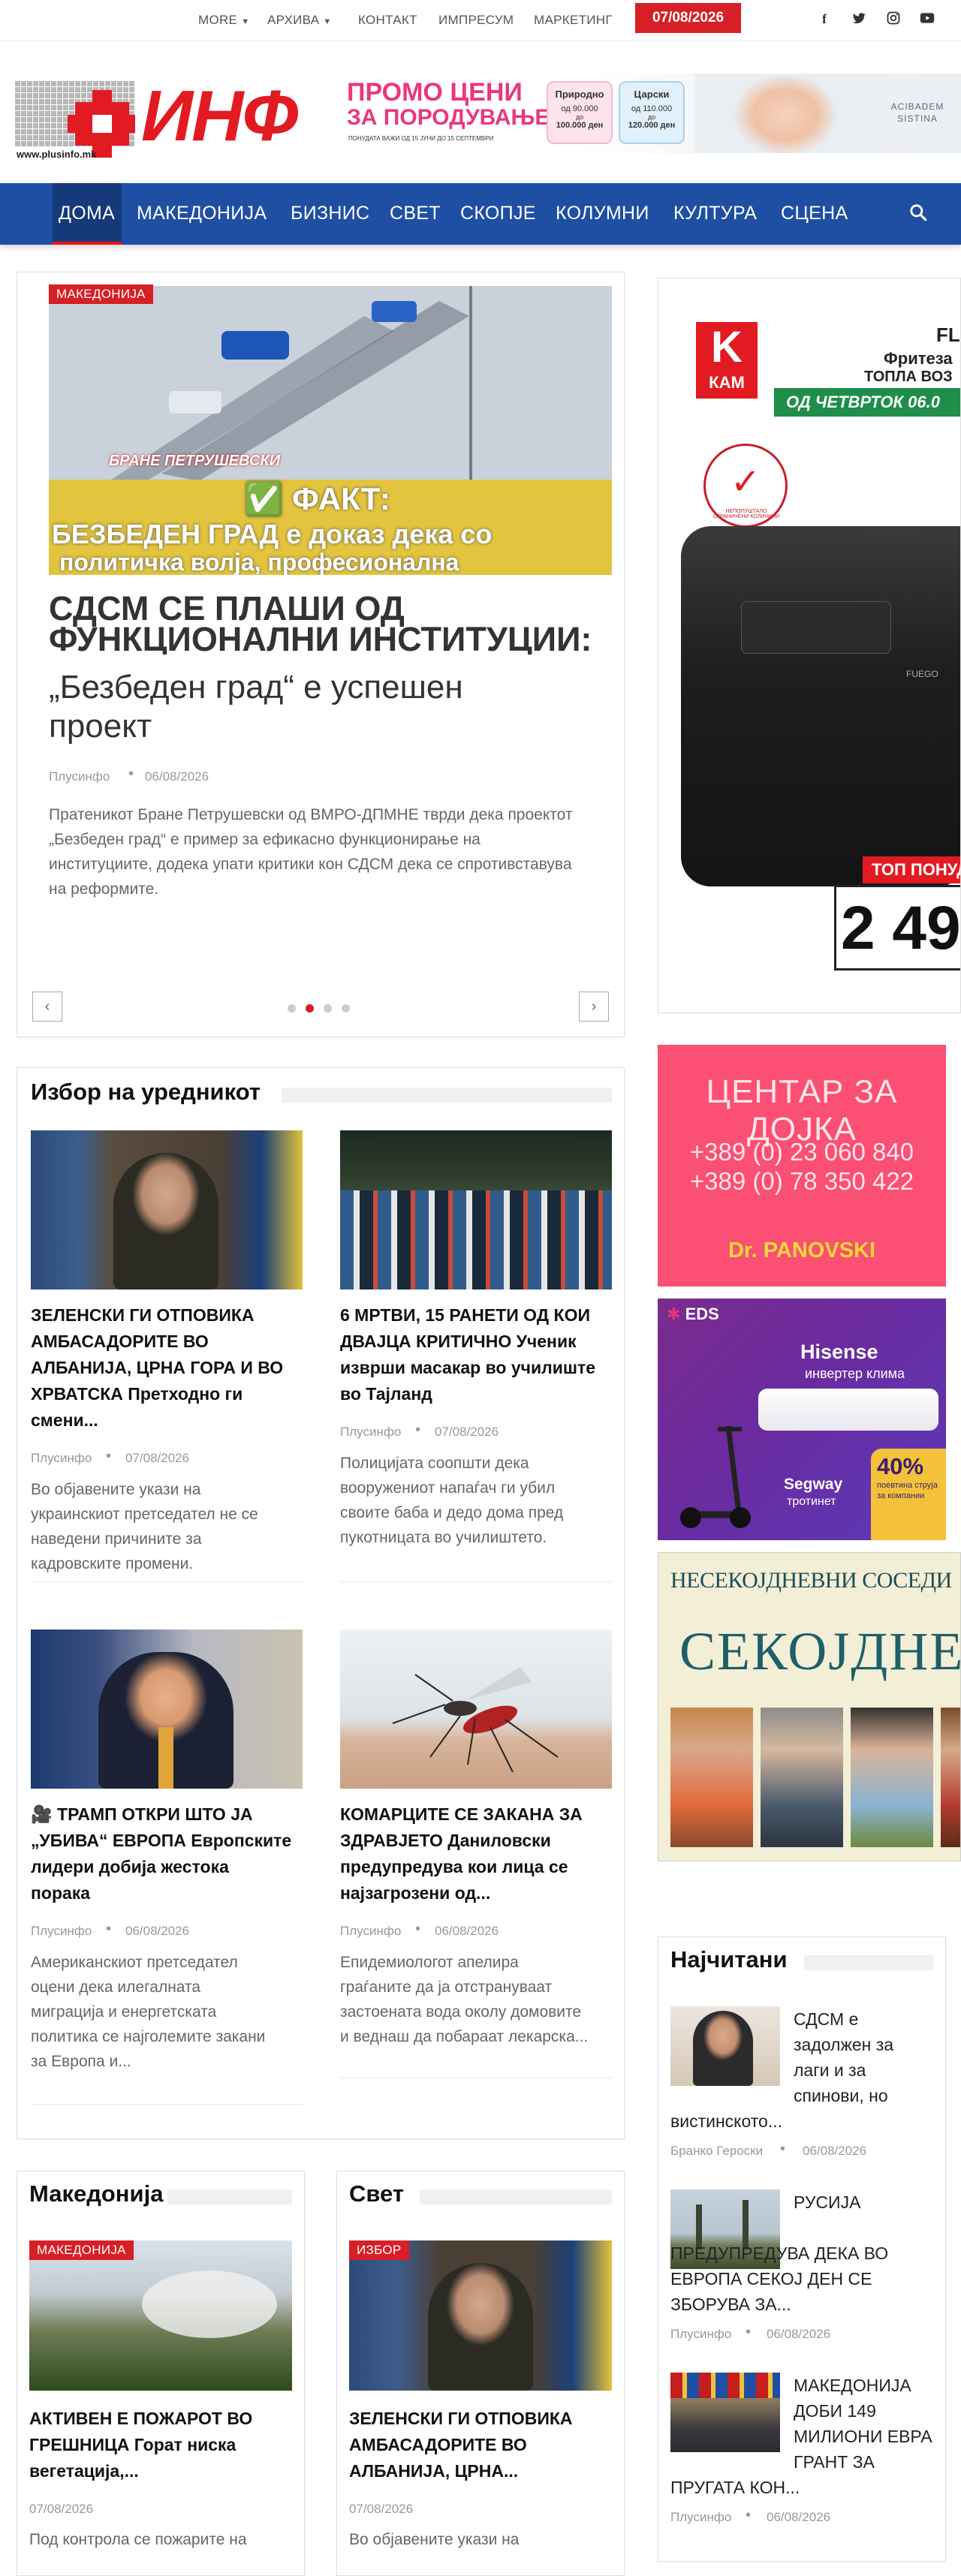 The image size is (961, 2576). What do you see at coordinates (223, 20) in the screenshot?
I see `topbar-link-more: MORE ▼` at bounding box center [223, 20].